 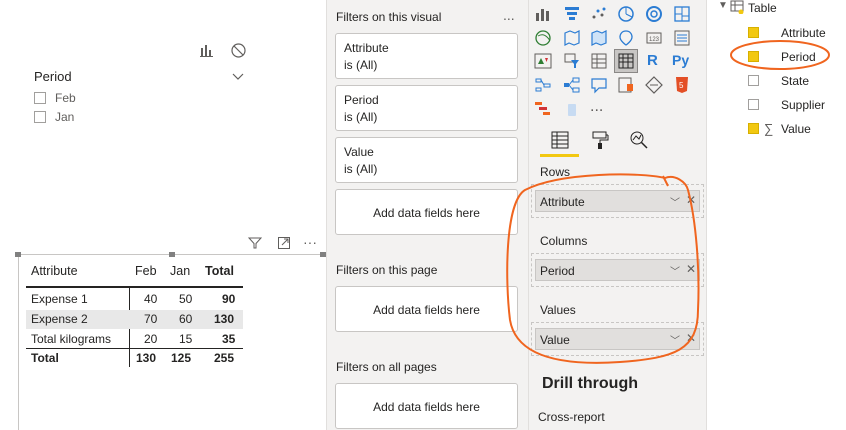 What do you see at coordinates (134, 319) in the screenshot?
I see `table-row: Expense 2 70 60 130` at bounding box center [134, 319].